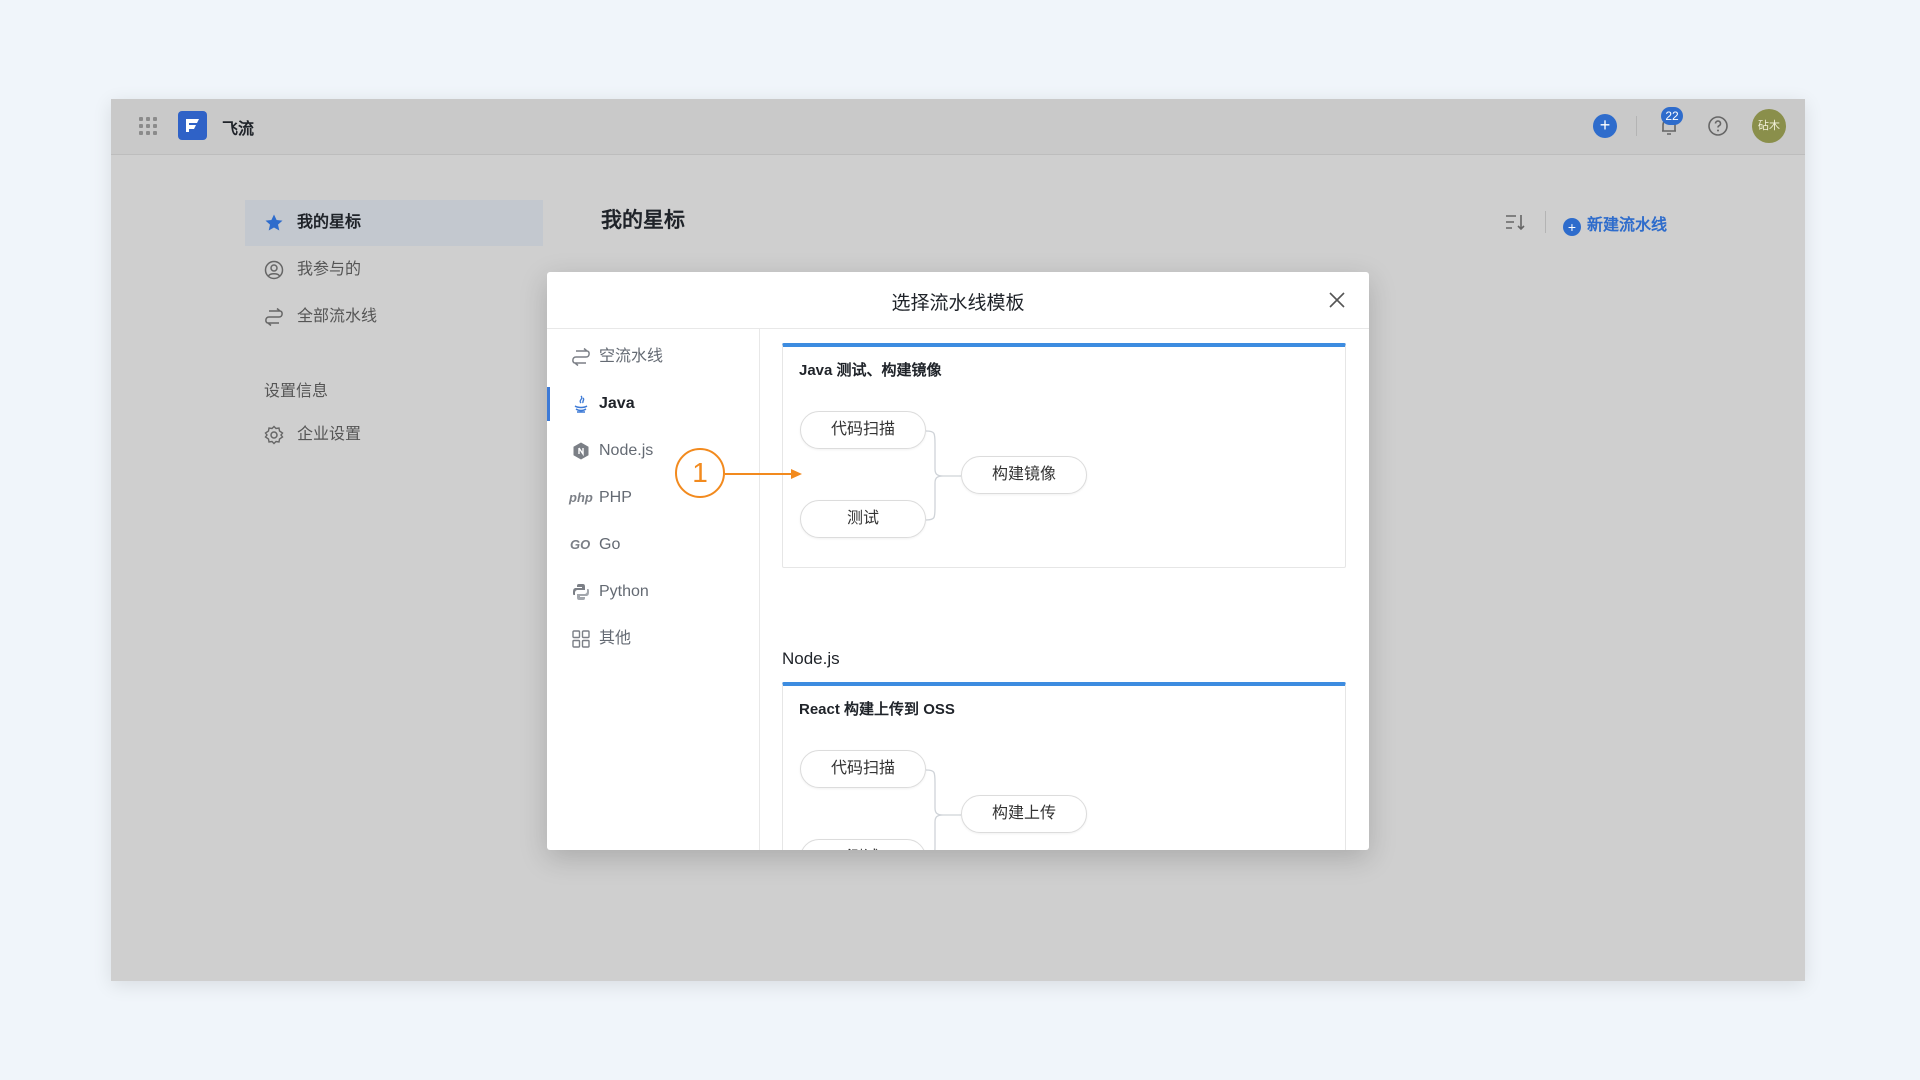  I want to click on category-label: 空流水线, so click(631, 356).